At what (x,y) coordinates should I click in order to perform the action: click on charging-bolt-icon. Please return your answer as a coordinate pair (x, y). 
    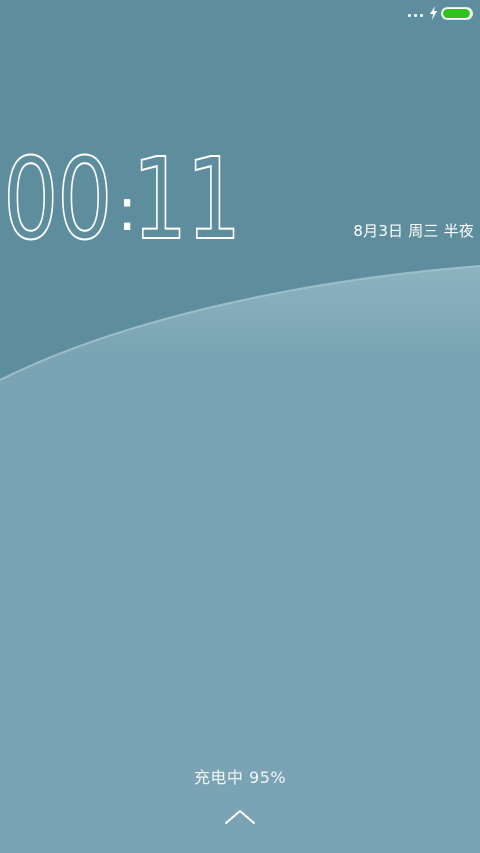
    Looking at the image, I should click on (433, 13).